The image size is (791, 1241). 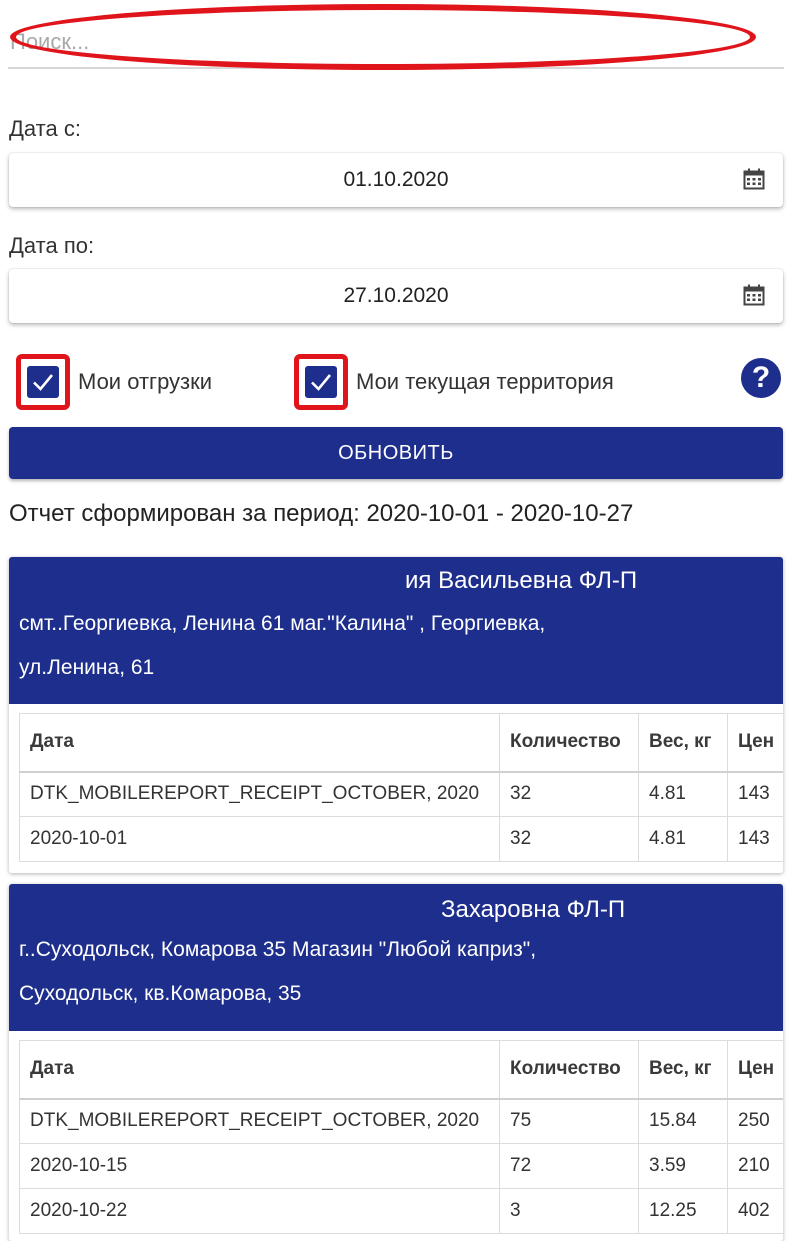 I want to click on table-cell: 2020-10-01, so click(x=259, y=839).